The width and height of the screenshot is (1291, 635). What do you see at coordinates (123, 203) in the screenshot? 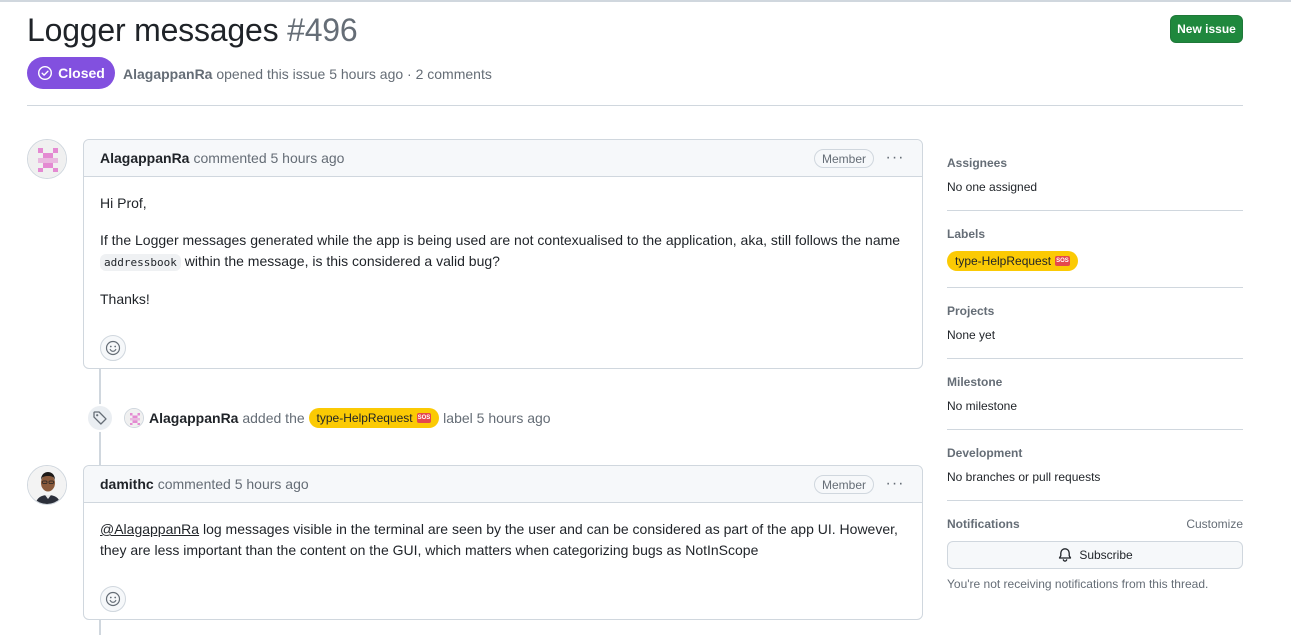
I see `comment-1-greeting: Hi Prof,` at bounding box center [123, 203].